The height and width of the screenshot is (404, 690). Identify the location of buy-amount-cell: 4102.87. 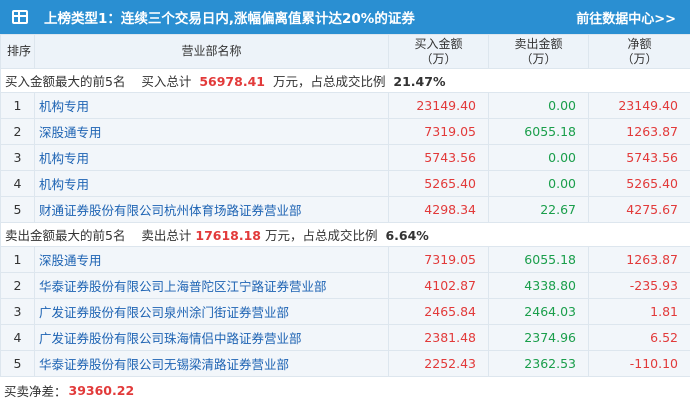
(438, 285).